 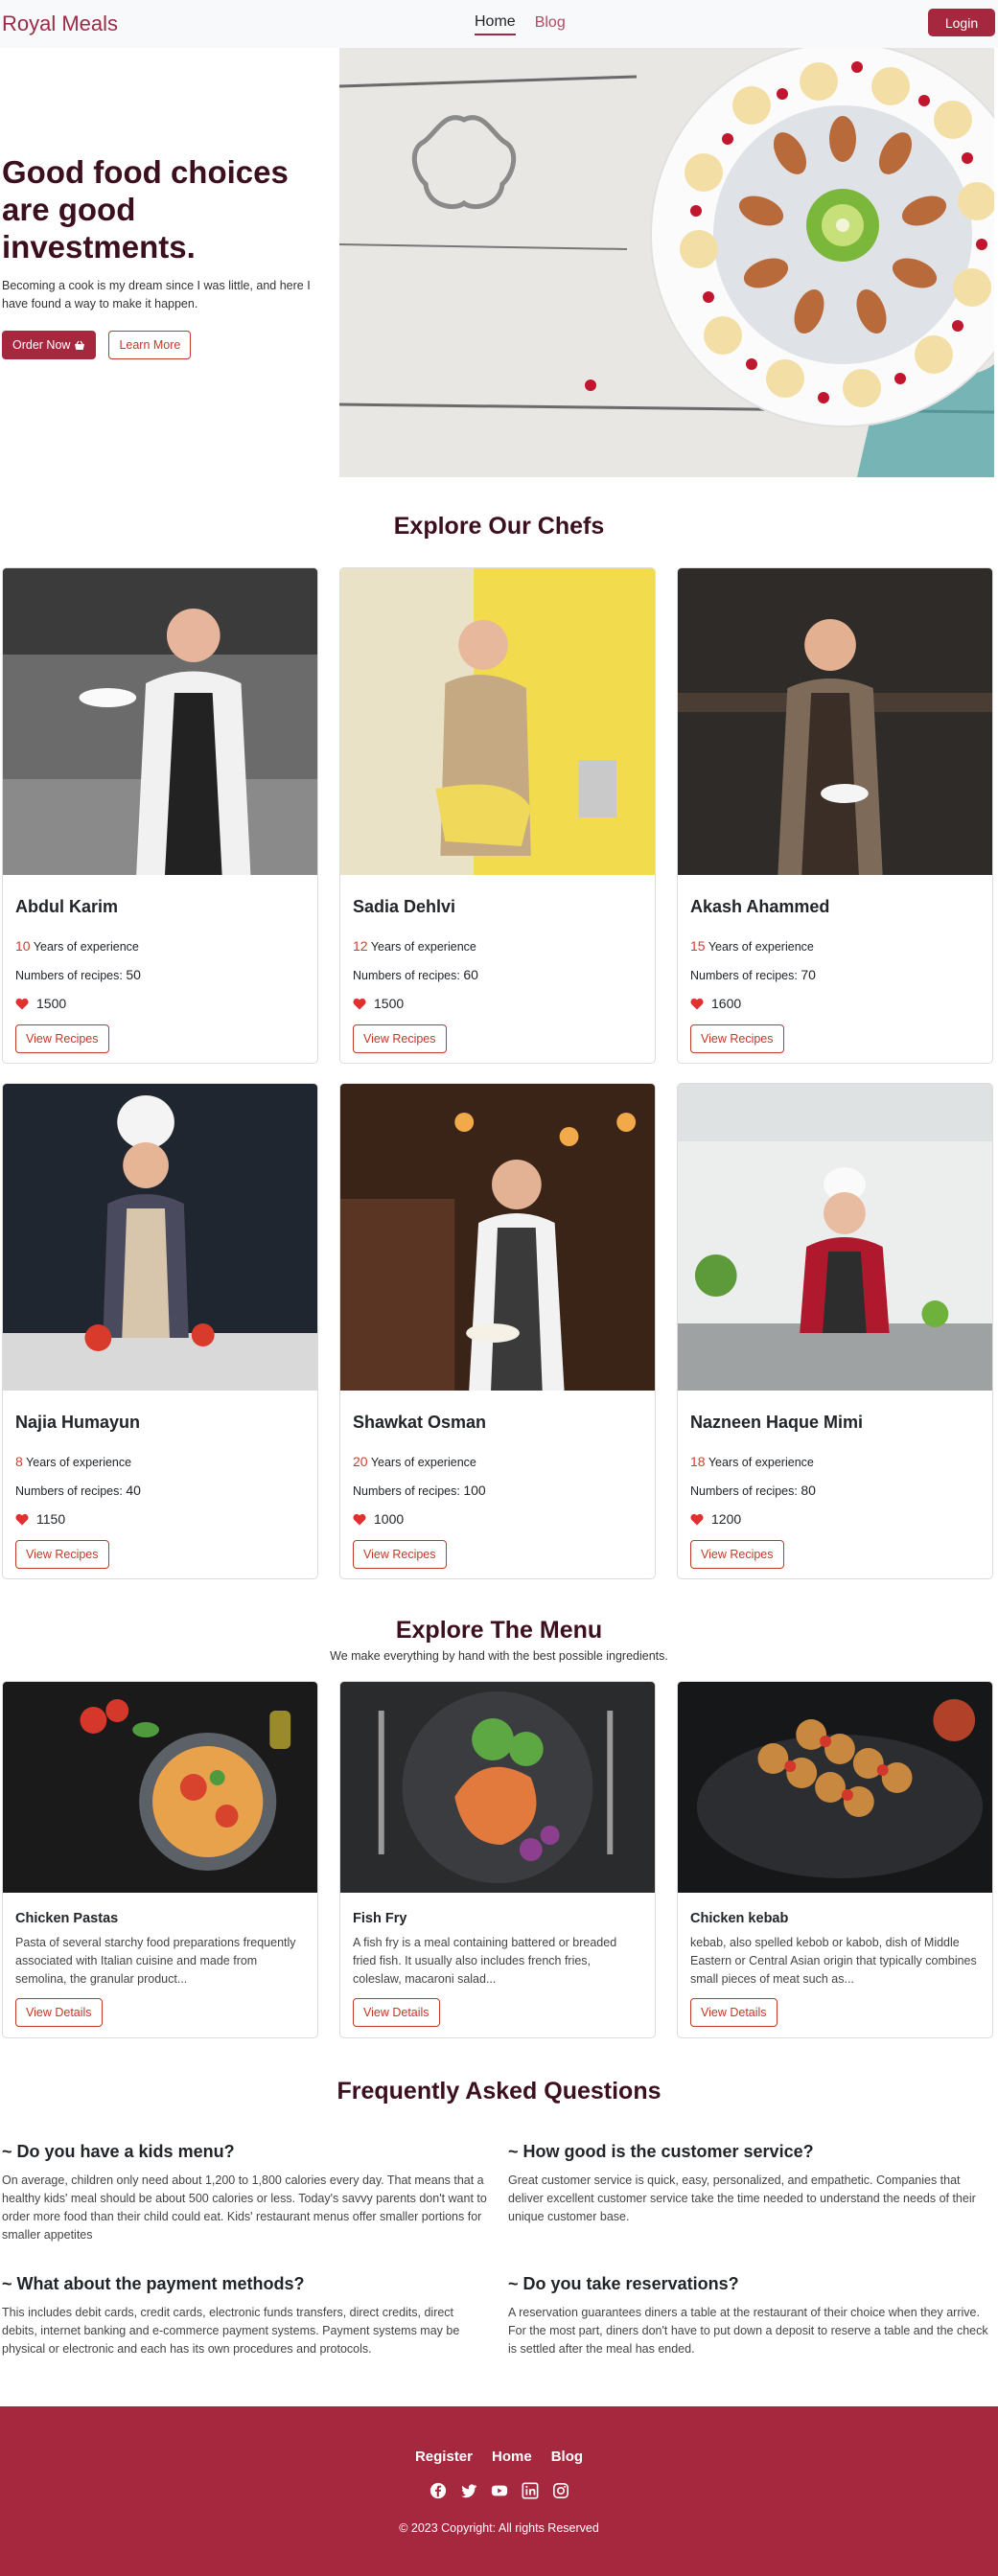 I want to click on chef-name: Akash Ahammed, so click(x=760, y=906).